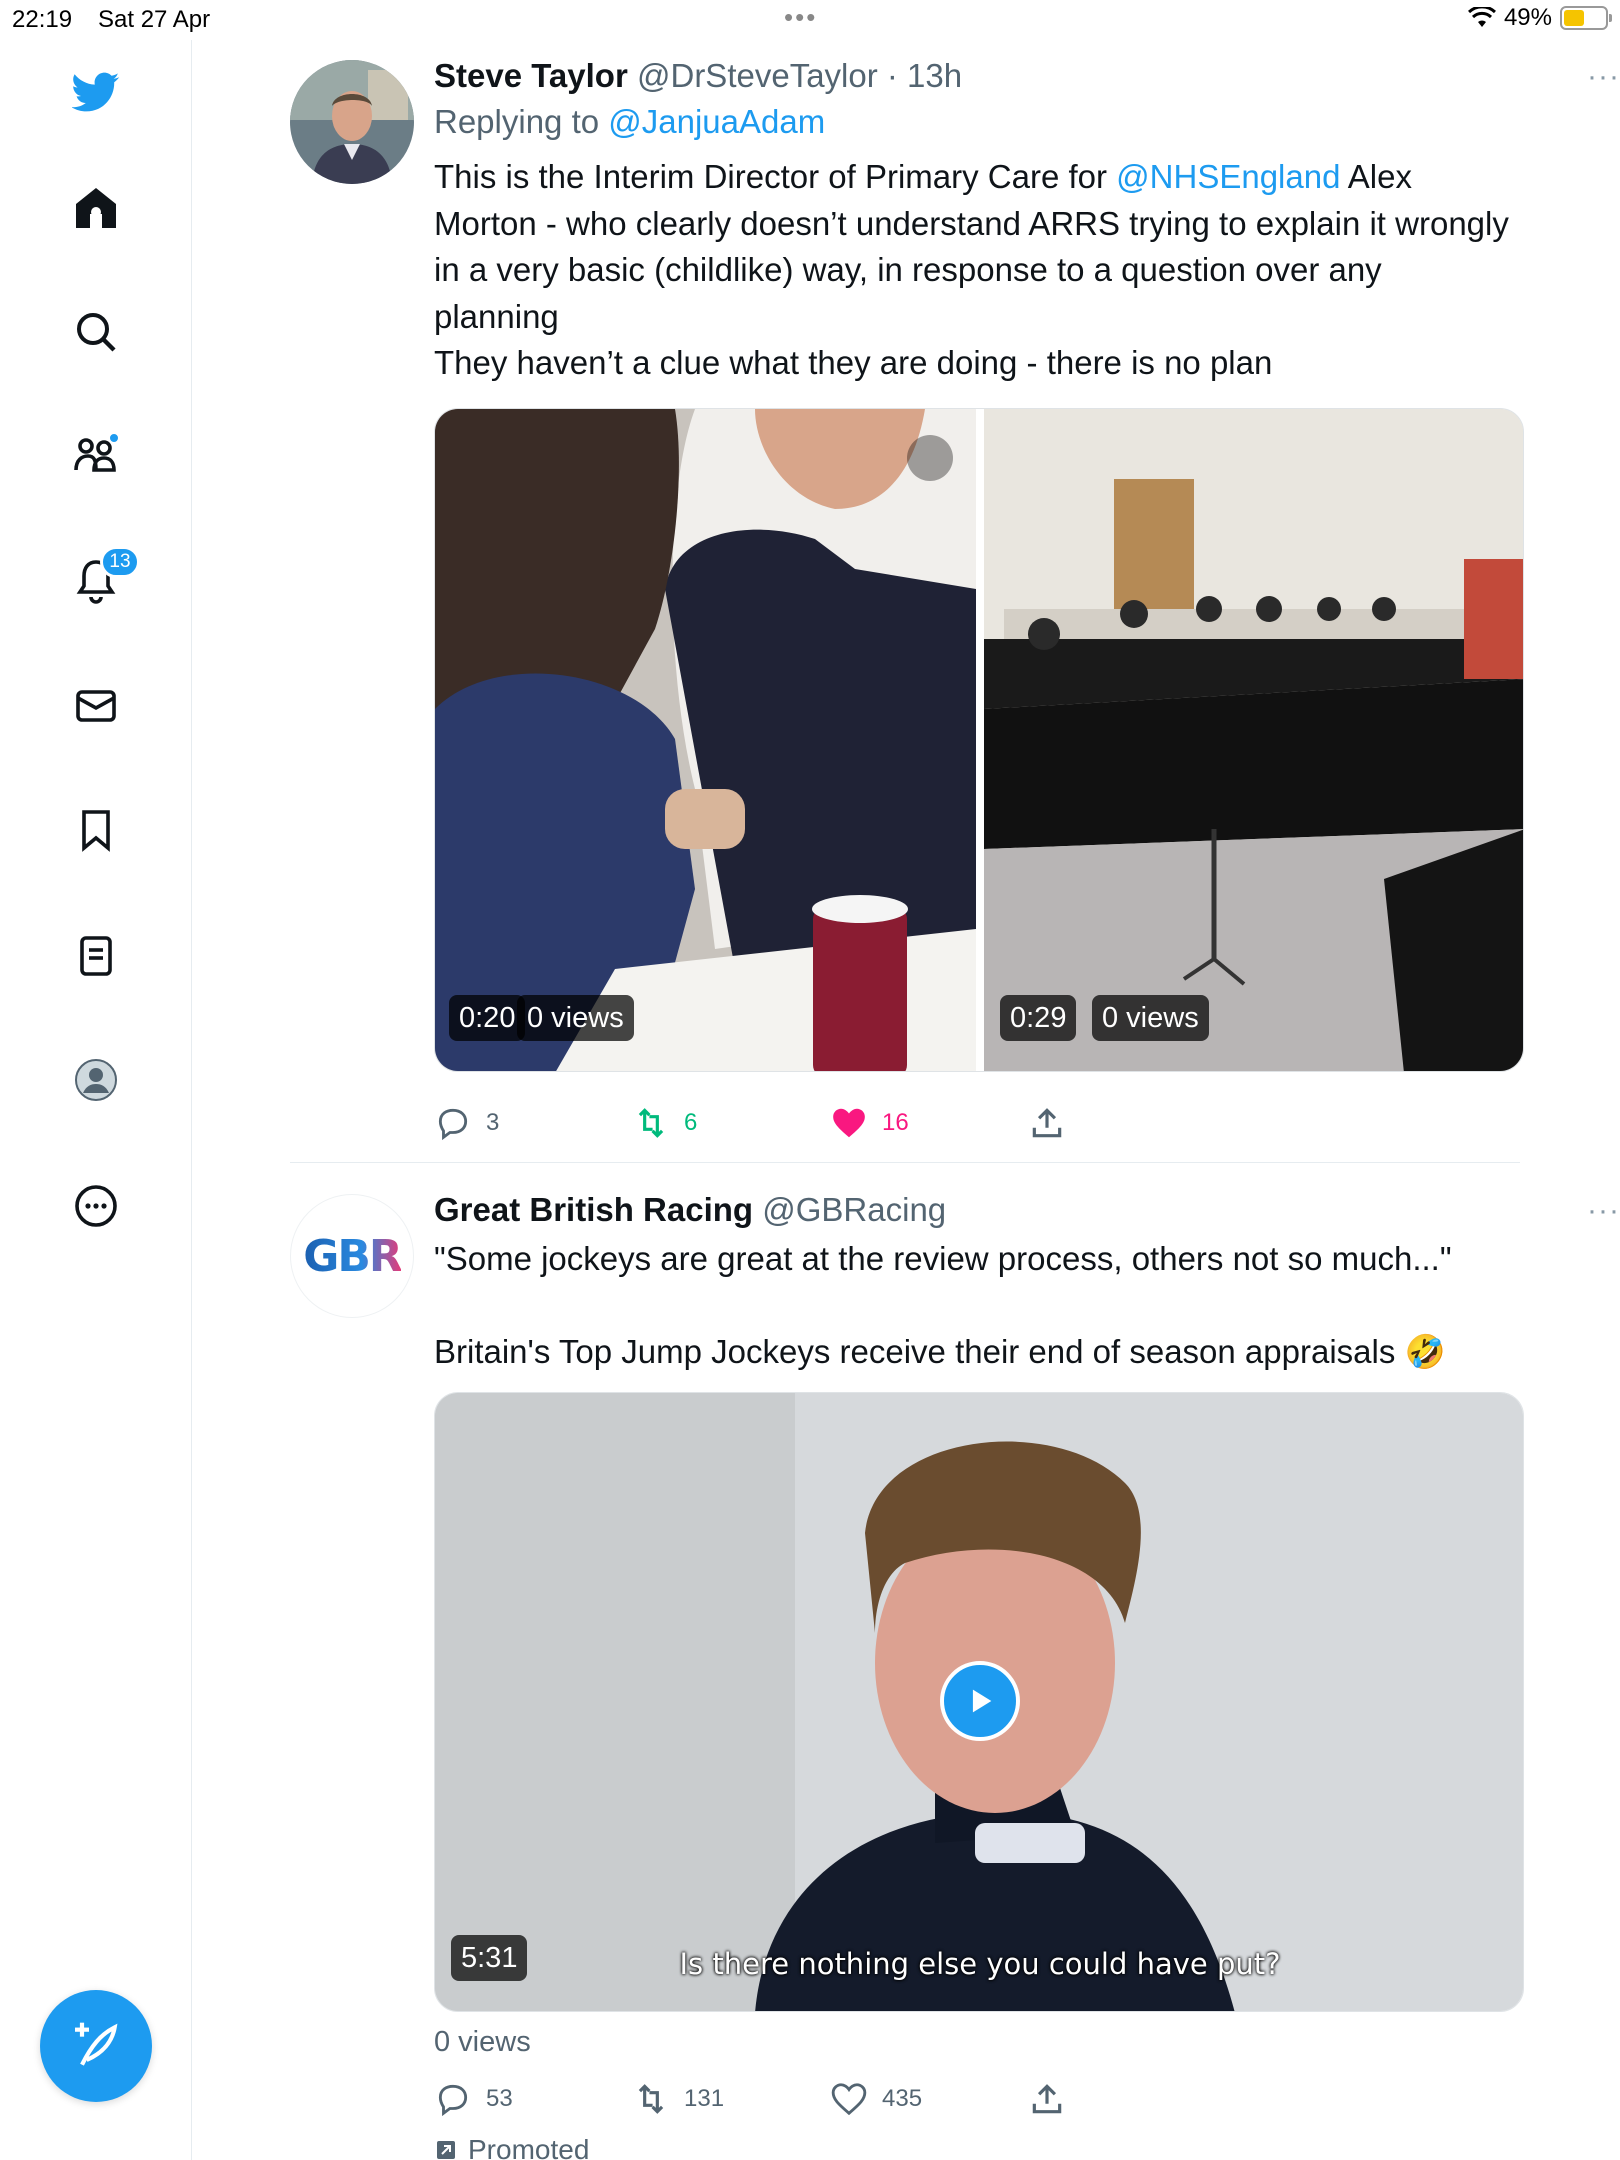 The height and width of the screenshot is (2160, 1620). I want to click on play-button, so click(980, 1701).